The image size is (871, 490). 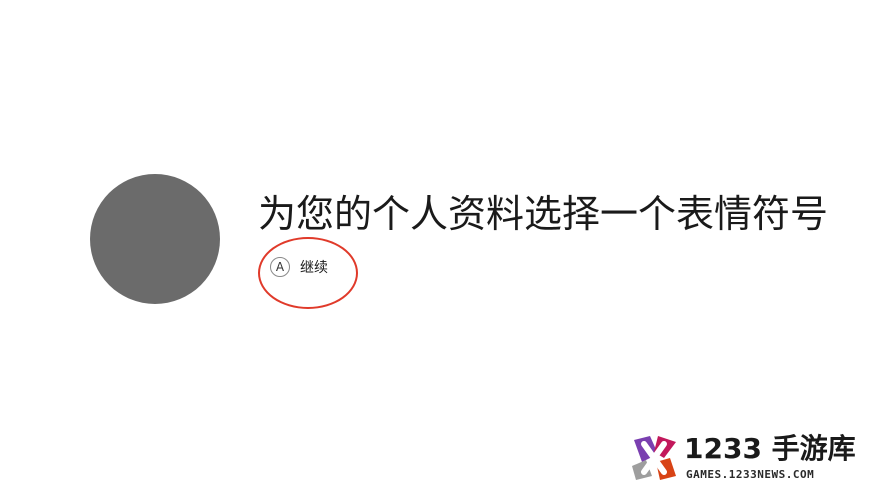 What do you see at coordinates (543, 214) in the screenshot?
I see `page-title: 为您的个人资料选择一个表情符号` at bounding box center [543, 214].